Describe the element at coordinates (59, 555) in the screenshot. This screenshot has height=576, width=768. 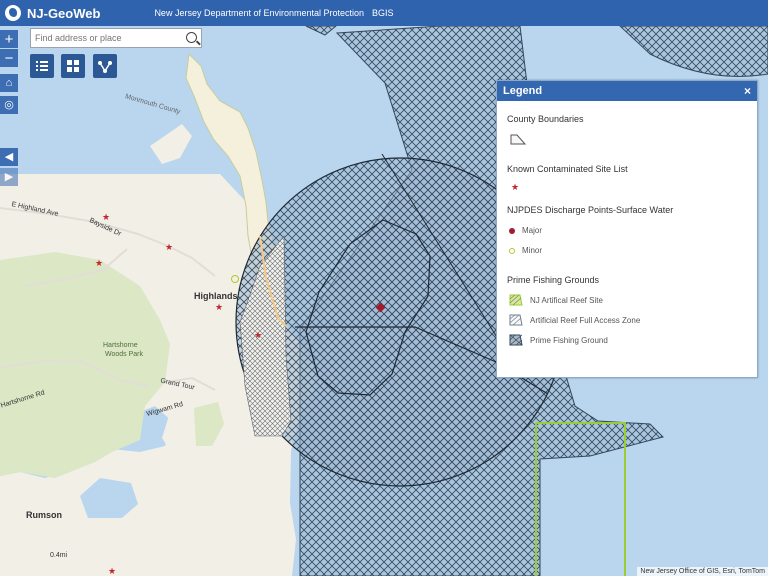
I see `map-scale: 0.4mi` at that location.